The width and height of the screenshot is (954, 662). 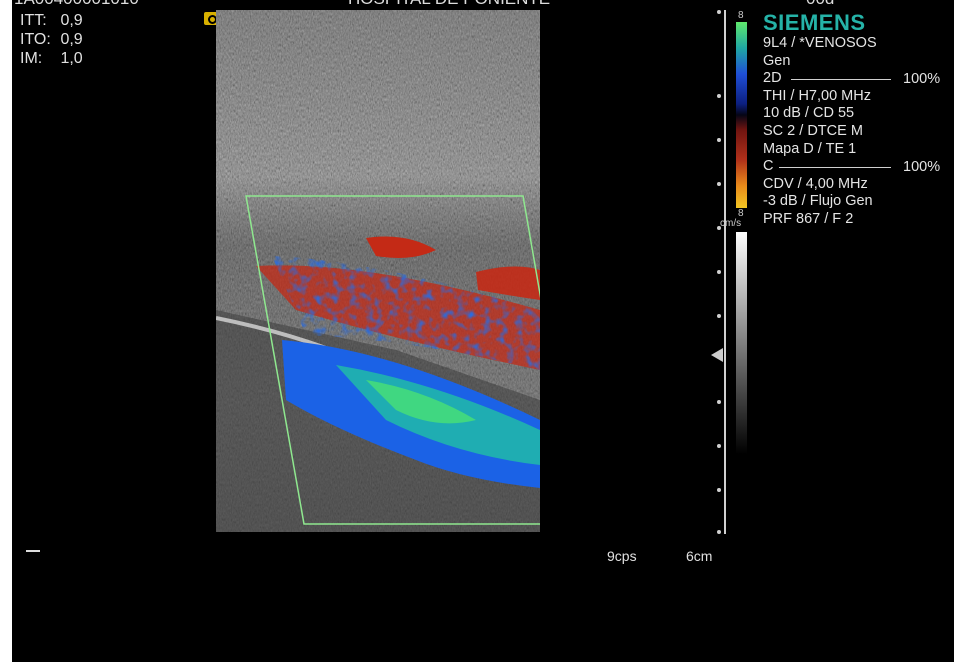 What do you see at coordinates (741, 15) in the screenshot?
I see `colorbar-top-value: 8` at bounding box center [741, 15].